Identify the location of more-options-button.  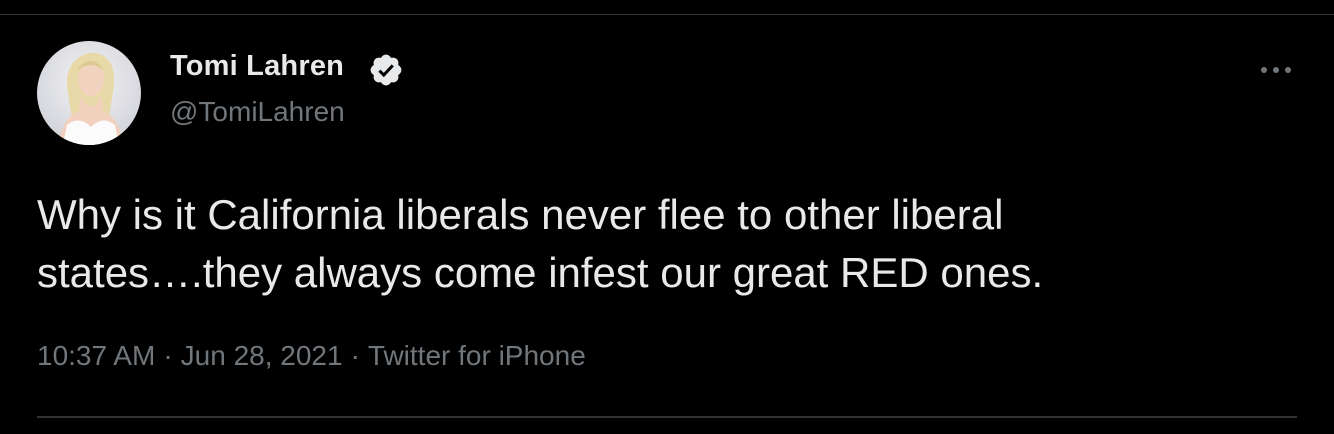
(1276, 70).